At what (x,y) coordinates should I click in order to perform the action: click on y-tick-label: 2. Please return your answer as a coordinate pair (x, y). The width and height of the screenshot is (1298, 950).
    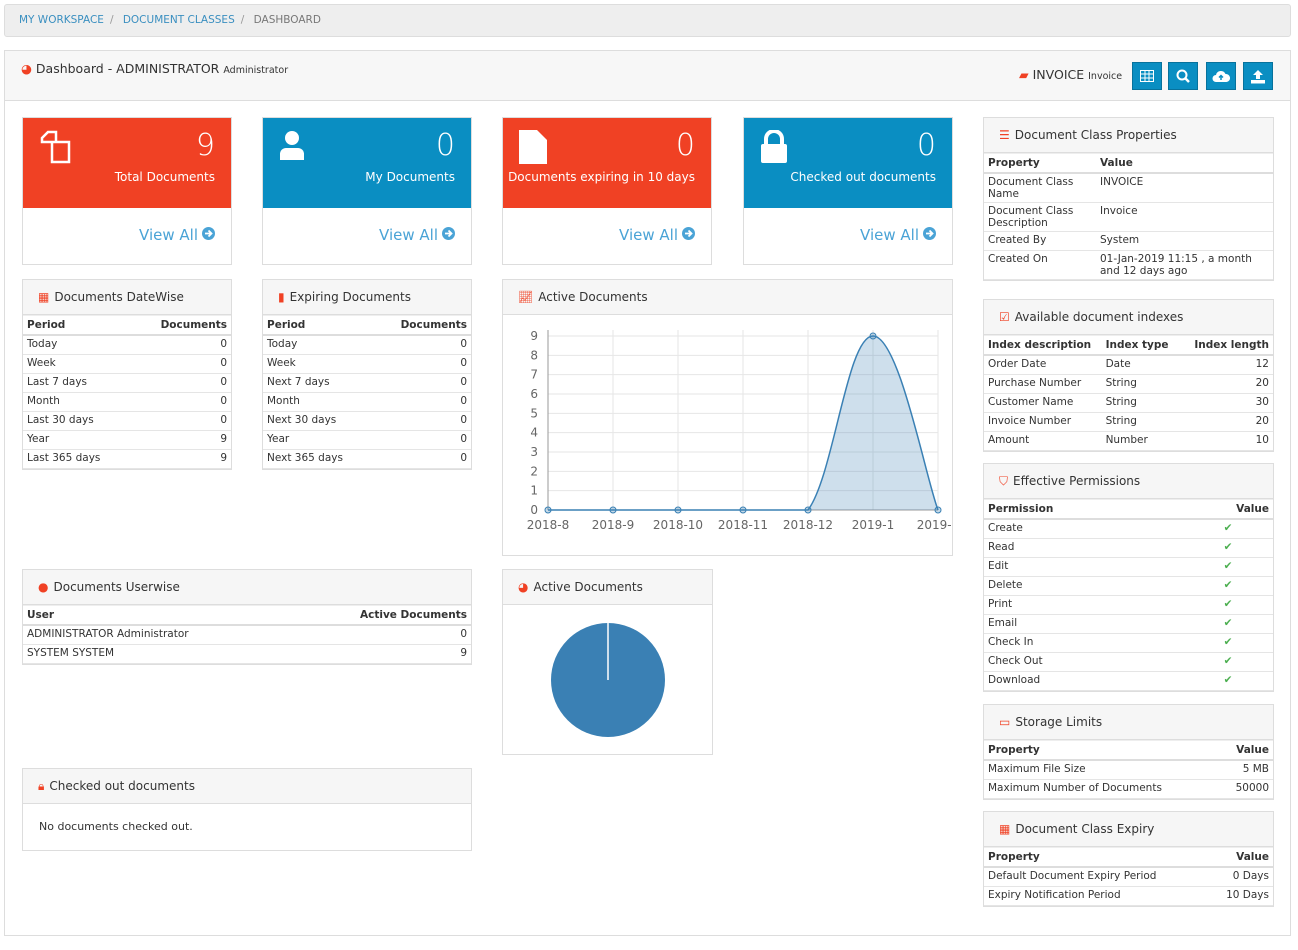
    Looking at the image, I should click on (534, 471).